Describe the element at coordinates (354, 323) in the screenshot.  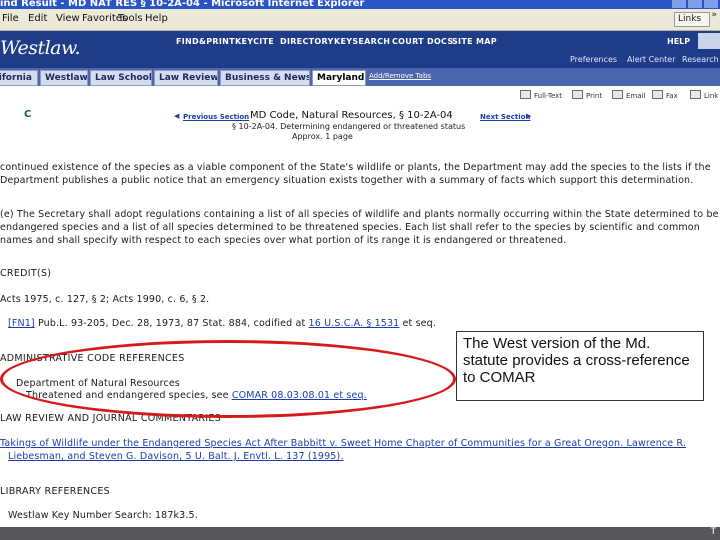
I see `usca-link: 16 U.S.C.A. § 1531` at that location.